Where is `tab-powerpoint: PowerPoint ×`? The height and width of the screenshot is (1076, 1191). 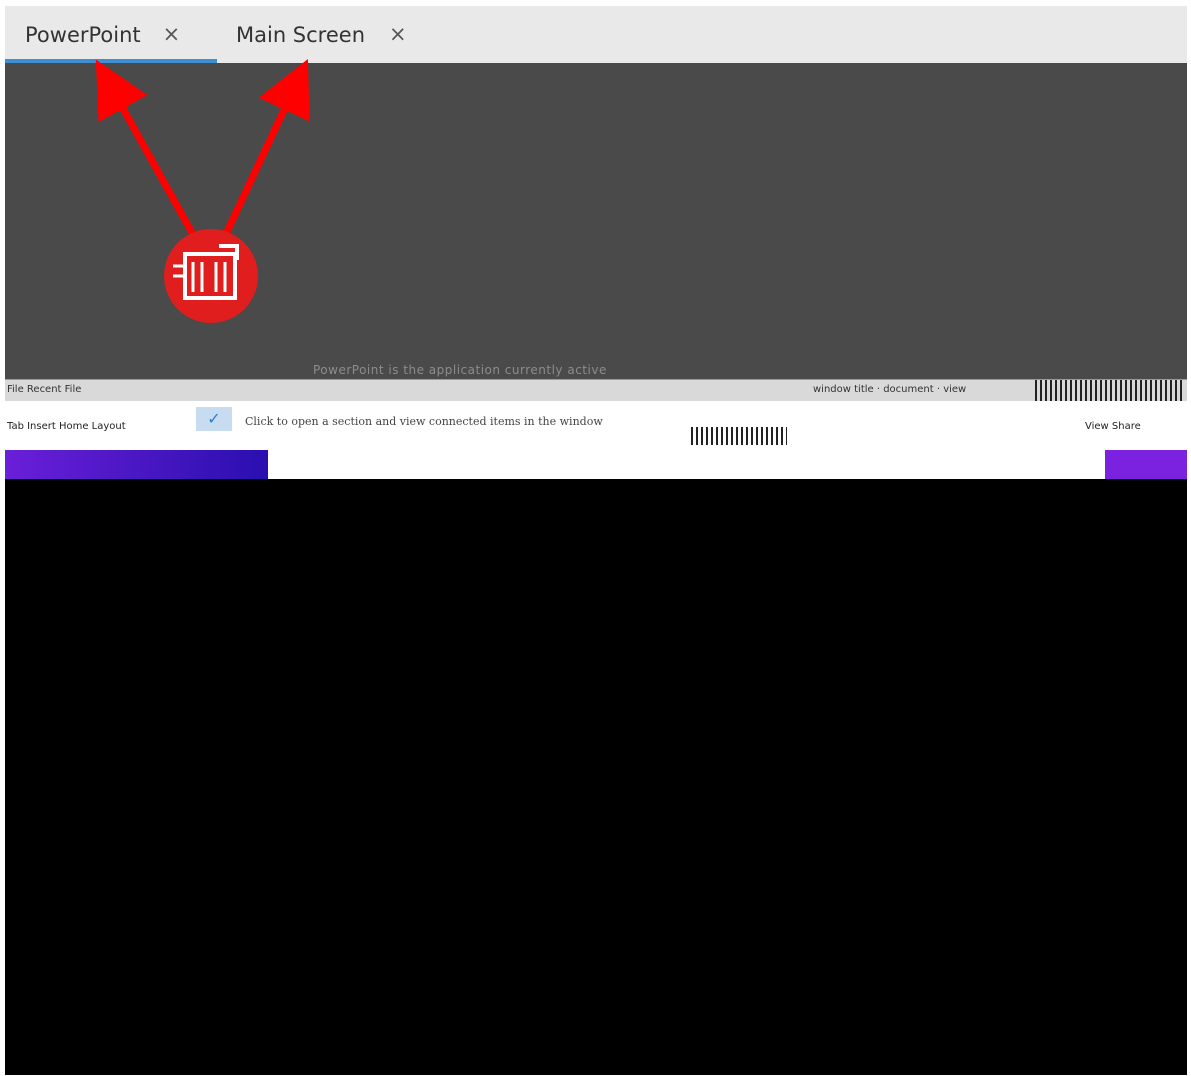 tab-powerpoint: PowerPoint × is located at coordinates (111, 34).